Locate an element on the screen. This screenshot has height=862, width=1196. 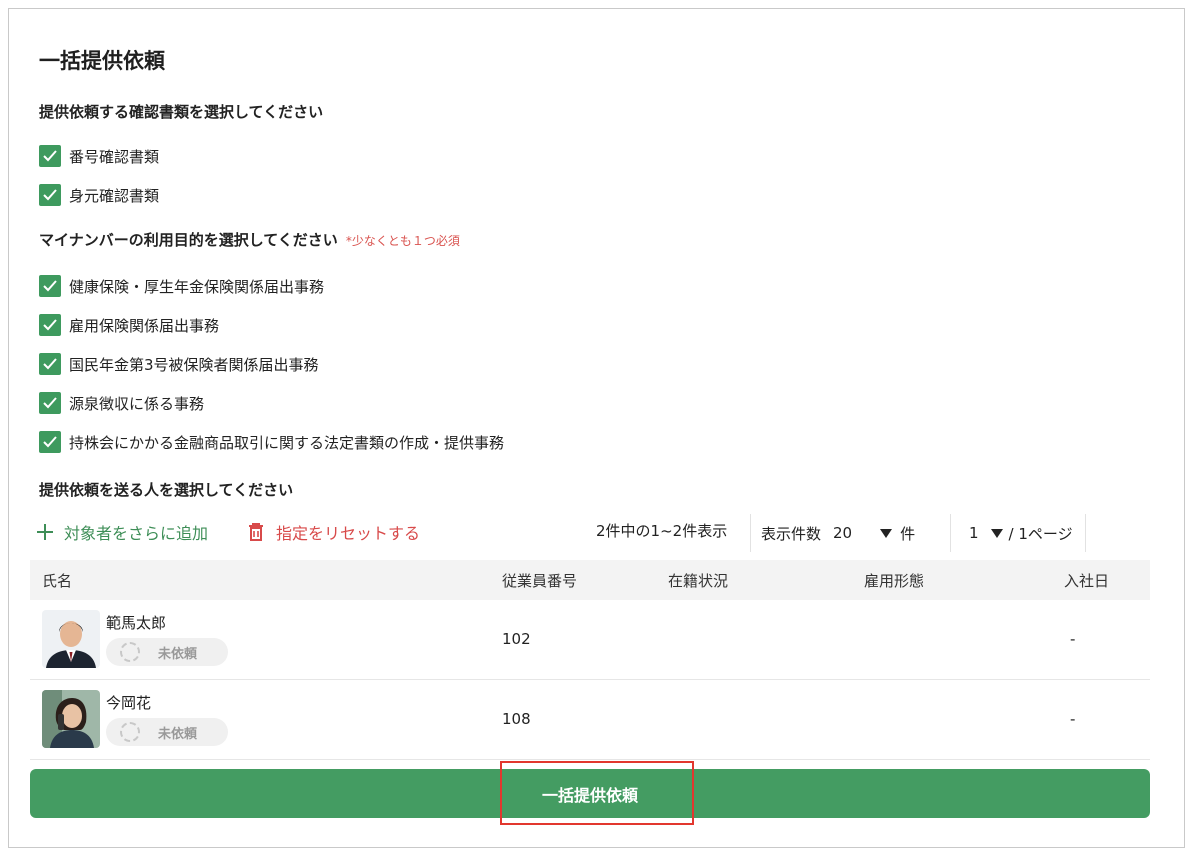
result-count: 2件中の1~2件表示 is located at coordinates (662, 531).